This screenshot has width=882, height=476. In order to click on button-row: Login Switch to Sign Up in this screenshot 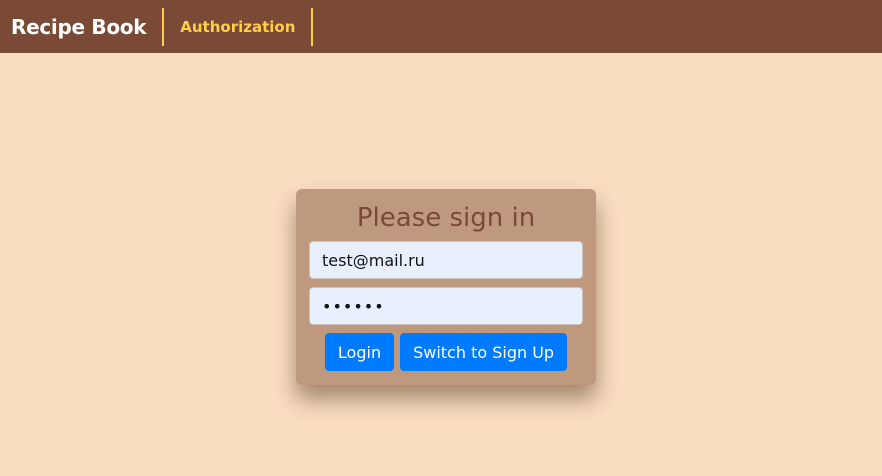, I will do `click(446, 352)`.